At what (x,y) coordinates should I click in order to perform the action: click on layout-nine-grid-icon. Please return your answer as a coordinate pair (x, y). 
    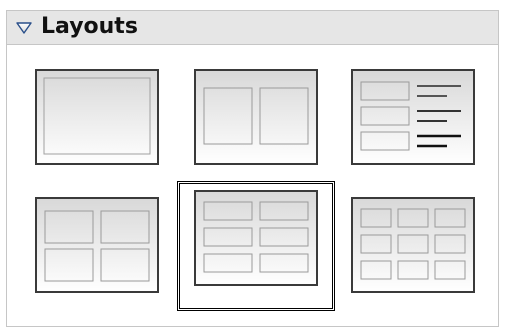
    Looking at the image, I should click on (413, 245).